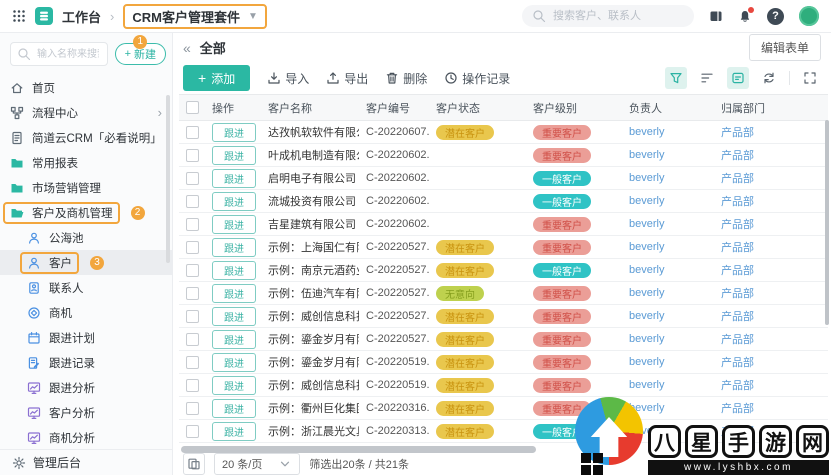 This screenshot has width=831, height=475. What do you see at coordinates (86, 362) in the screenshot?
I see `sidebar-item-11: 跟进记录` at bounding box center [86, 362].